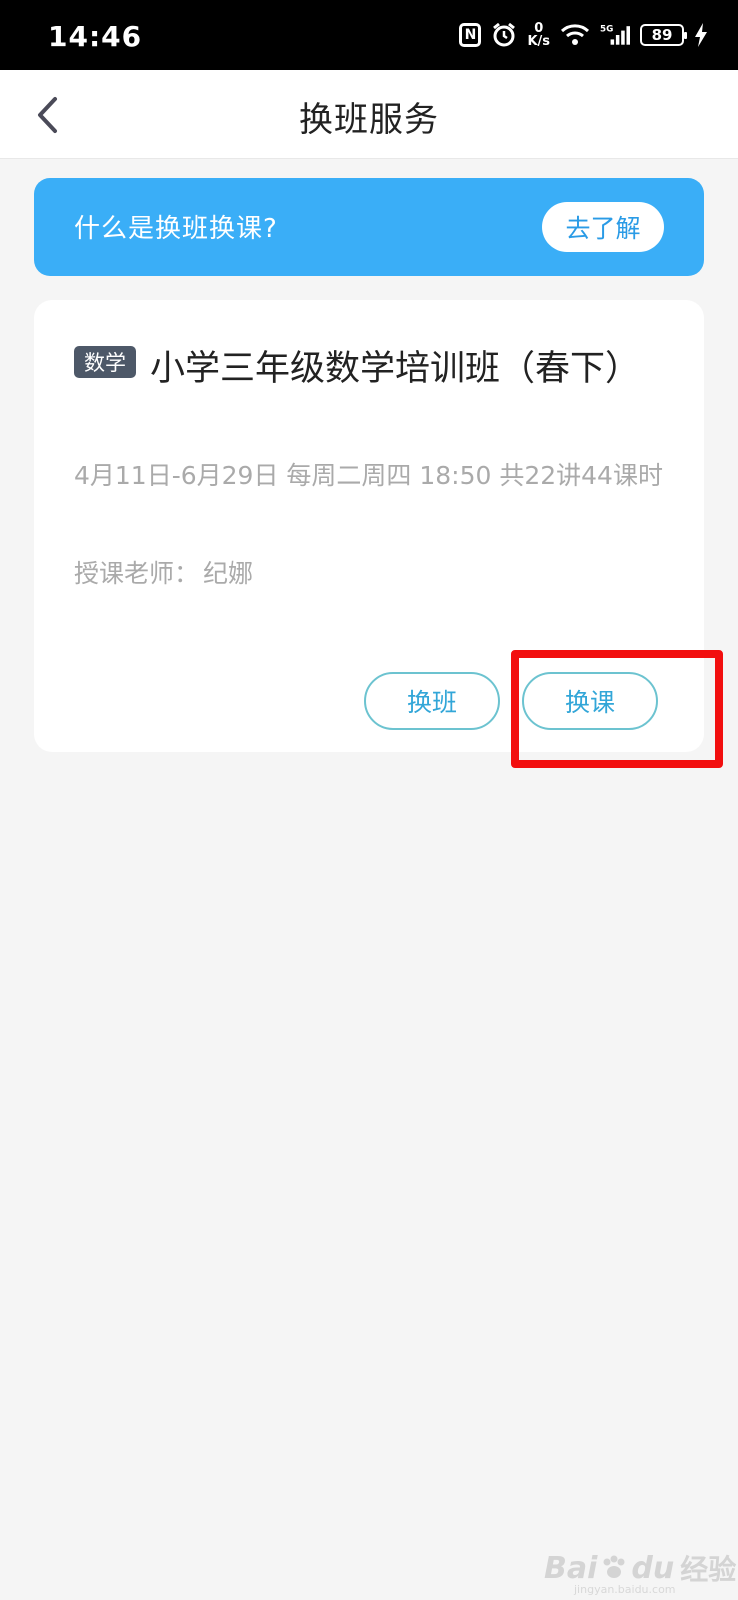 This screenshot has width=738, height=1600. I want to click on signal-icon: 5G, so click(615, 35).